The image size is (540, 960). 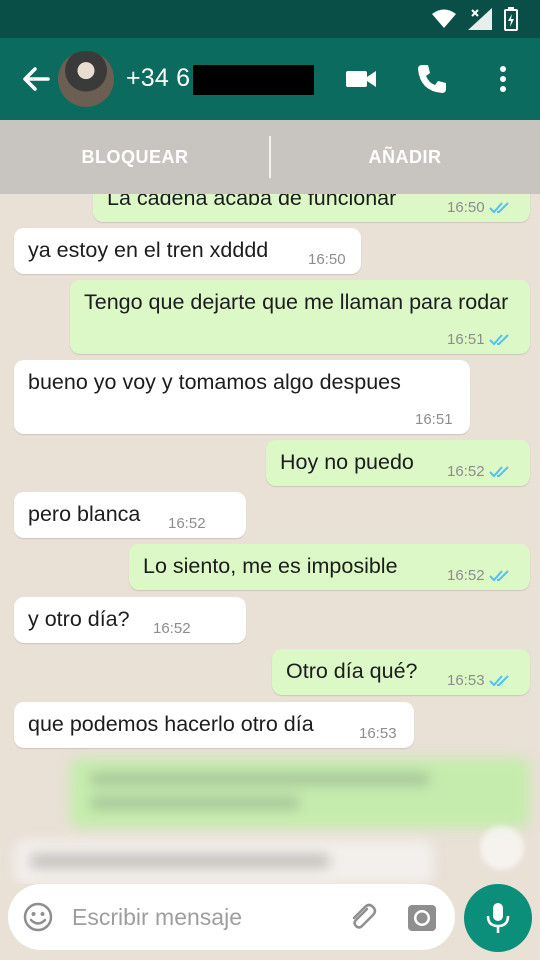 I want to click on voice-message-button, so click(x=498, y=918).